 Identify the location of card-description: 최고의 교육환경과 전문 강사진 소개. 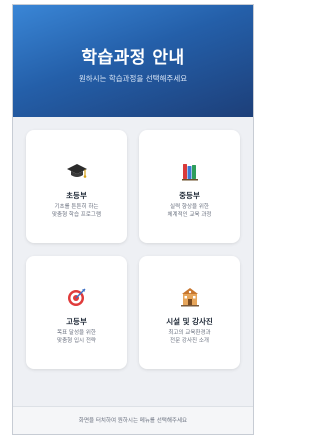
(189, 337).